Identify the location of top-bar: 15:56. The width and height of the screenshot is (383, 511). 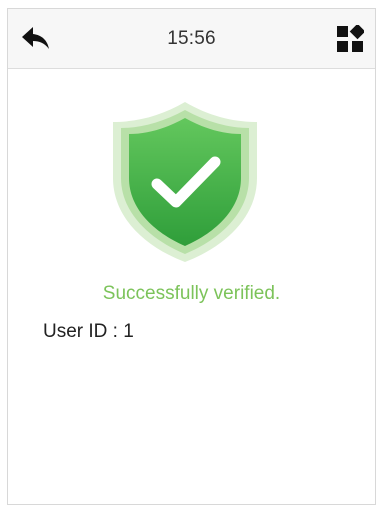
(191, 39).